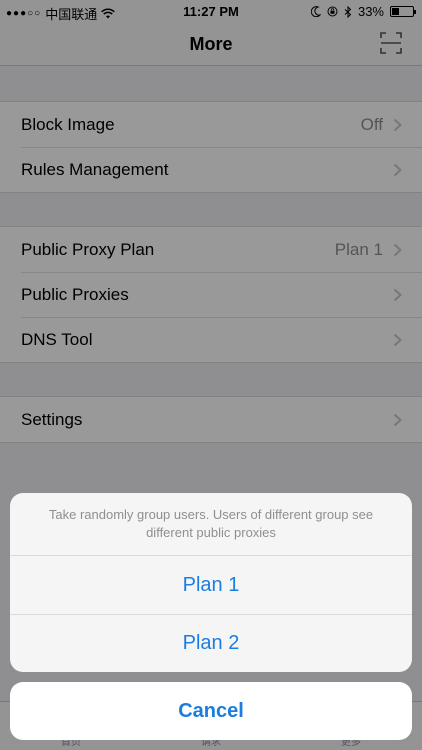 The width and height of the screenshot is (422, 750). What do you see at coordinates (211, 711) in the screenshot?
I see `cancel-button: Cancel` at bounding box center [211, 711].